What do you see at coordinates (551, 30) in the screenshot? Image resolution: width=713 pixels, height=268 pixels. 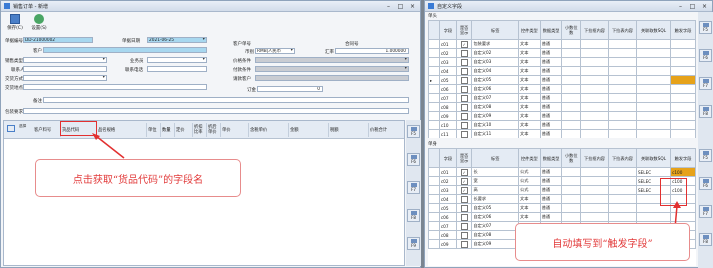 I see `column-header: 数据类型` at bounding box center [551, 30].